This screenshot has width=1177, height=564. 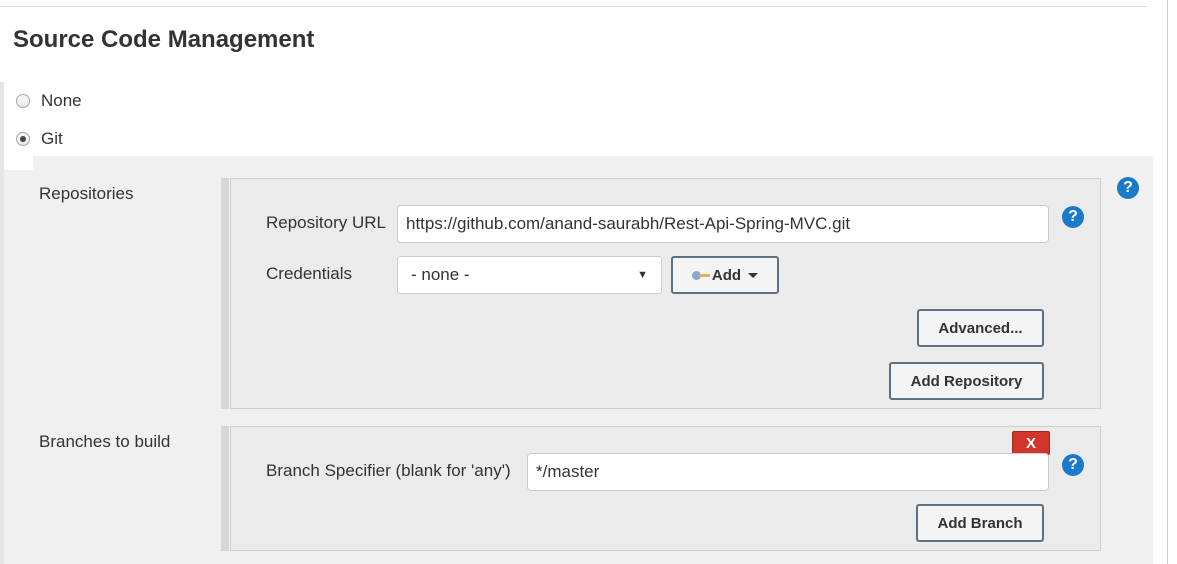 I want to click on add-credentials-button: Add, so click(x=725, y=275).